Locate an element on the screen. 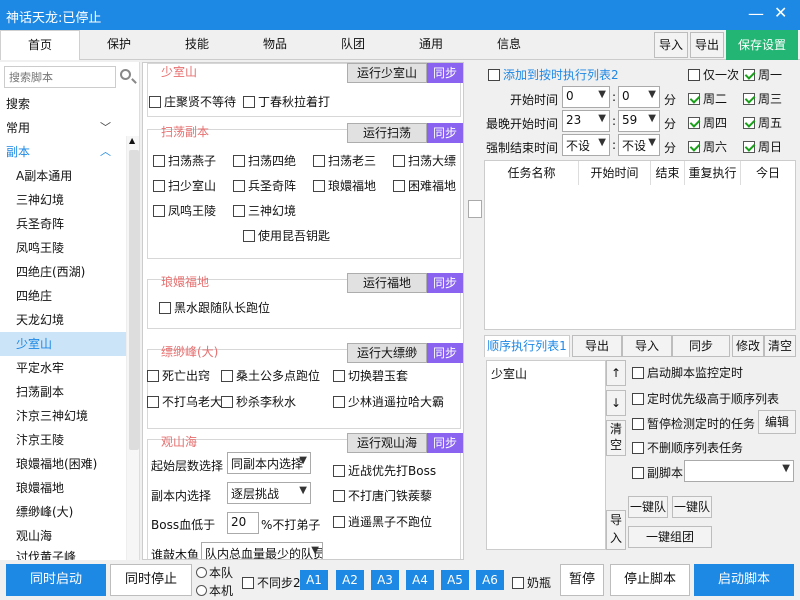 The height and width of the screenshot is (600, 800). save-settings-button: 保存设置 is located at coordinates (762, 45).